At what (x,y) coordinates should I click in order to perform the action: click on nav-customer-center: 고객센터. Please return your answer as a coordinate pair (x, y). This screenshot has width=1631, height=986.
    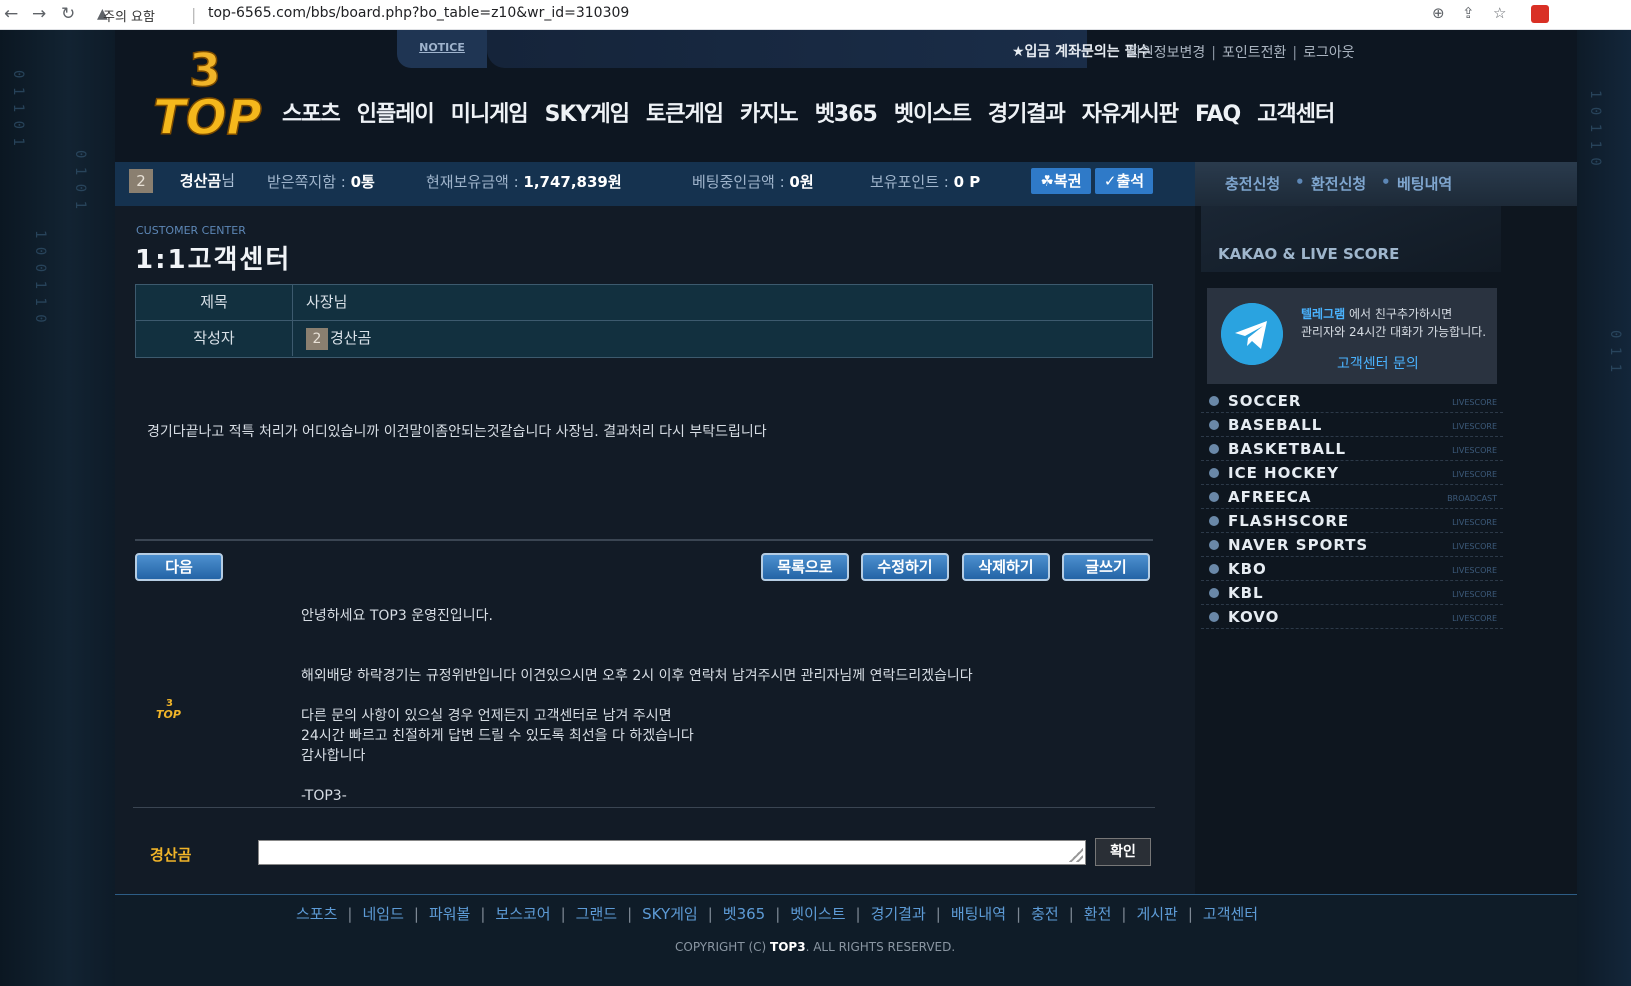
    Looking at the image, I should click on (1296, 112).